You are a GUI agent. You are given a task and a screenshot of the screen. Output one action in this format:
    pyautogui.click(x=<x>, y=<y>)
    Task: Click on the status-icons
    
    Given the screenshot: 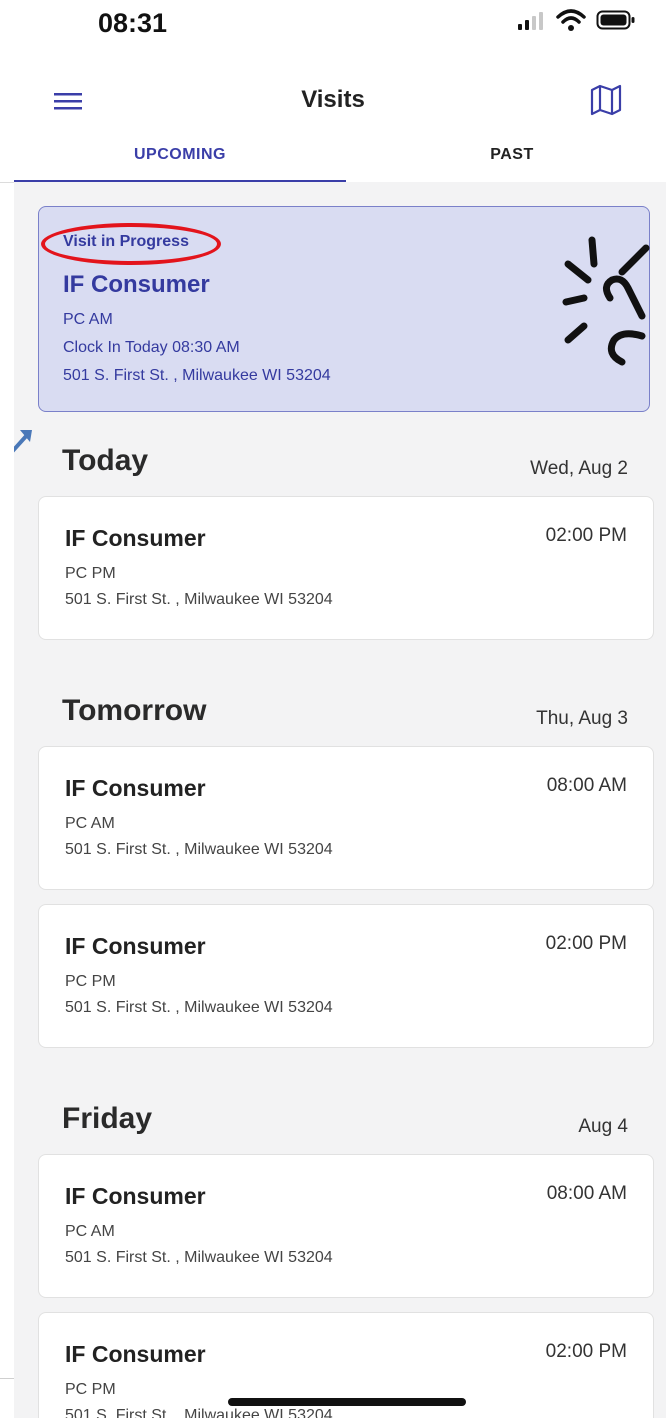 What is the action you would take?
    pyautogui.click(x=576, y=20)
    